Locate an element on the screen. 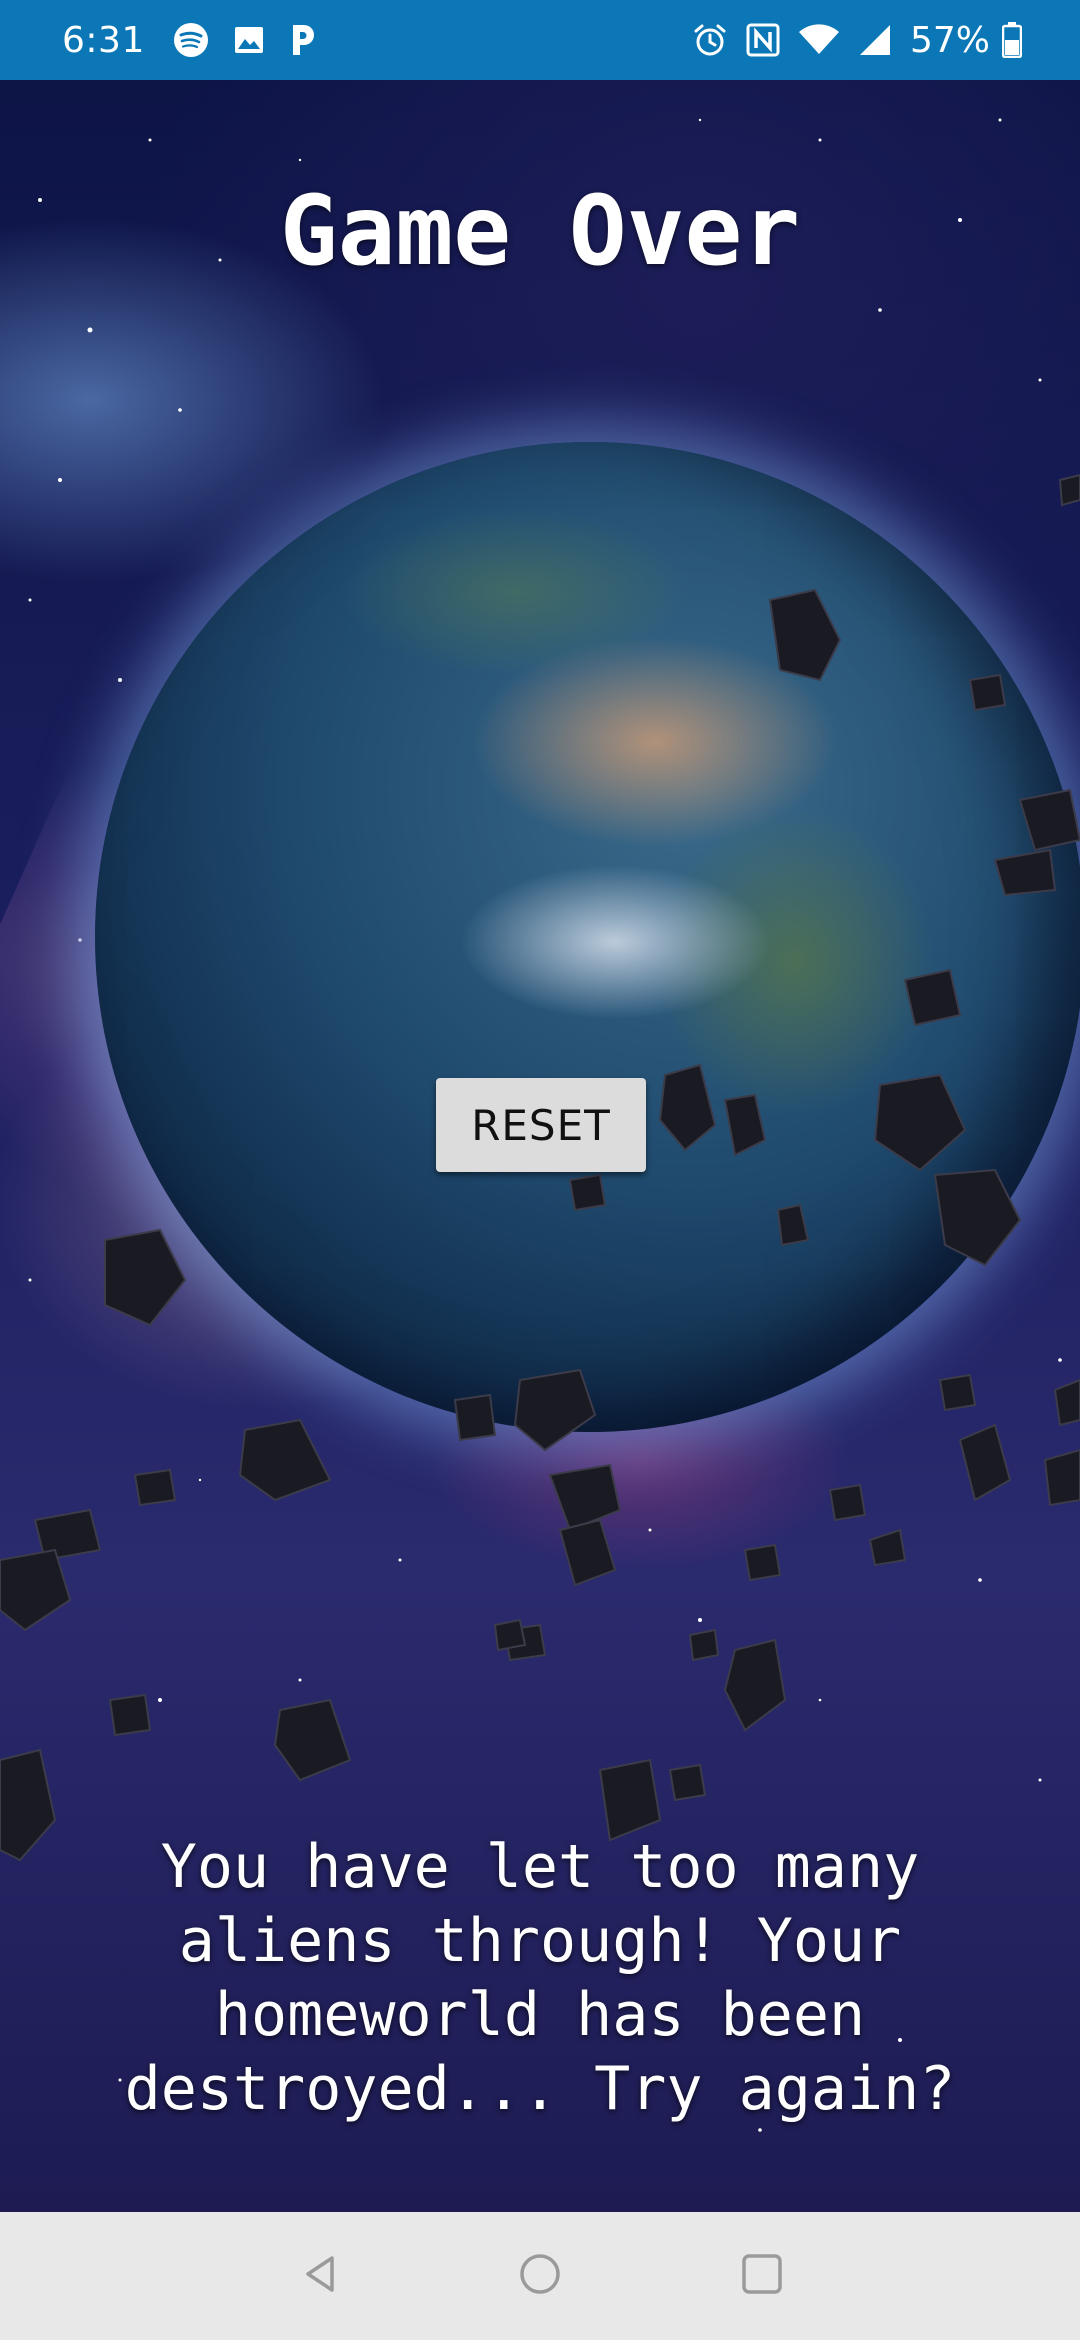  recents-button is located at coordinates (762, 2276).